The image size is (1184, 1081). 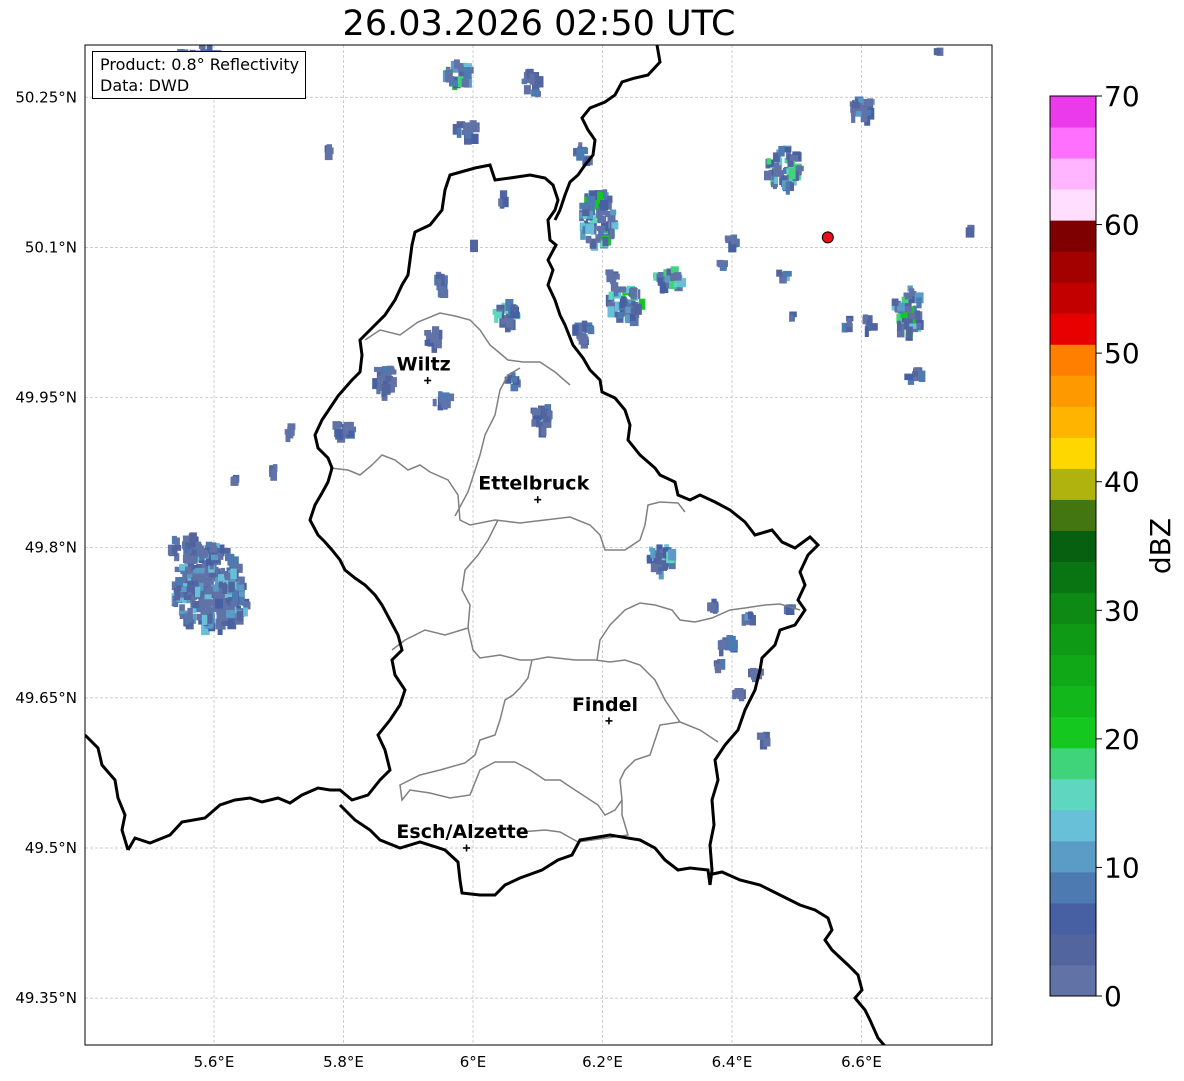 What do you see at coordinates (1122, 353) in the screenshot?
I see `colorbar-tick-label: 50` at bounding box center [1122, 353].